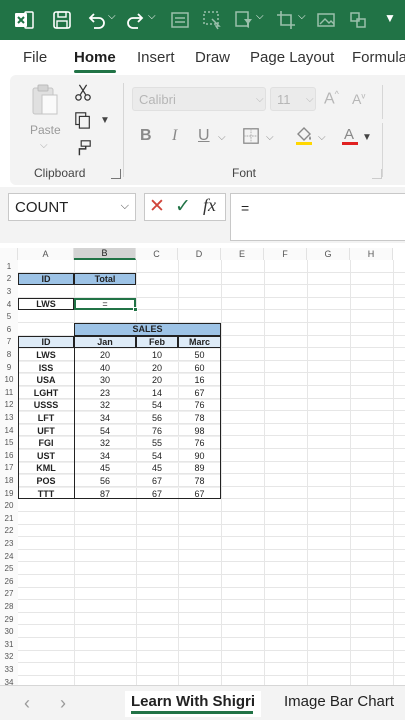 This screenshot has width=405, height=720. What do you see at coordinates (46, 304) in the screenshot?
I see `lookup-id-cell: LWS` at bounding box center [46, 304].